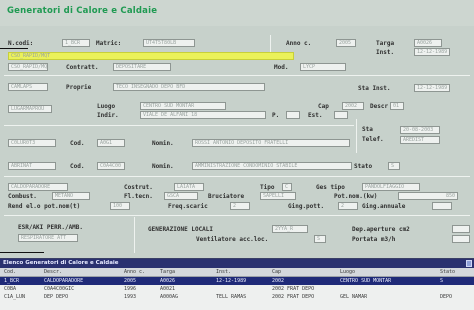 The height and width of the screenshot is (310, 474). Describe the element at coordinates (134, 272) in the screenshot. I see `column-header: Anno c.` at that location.